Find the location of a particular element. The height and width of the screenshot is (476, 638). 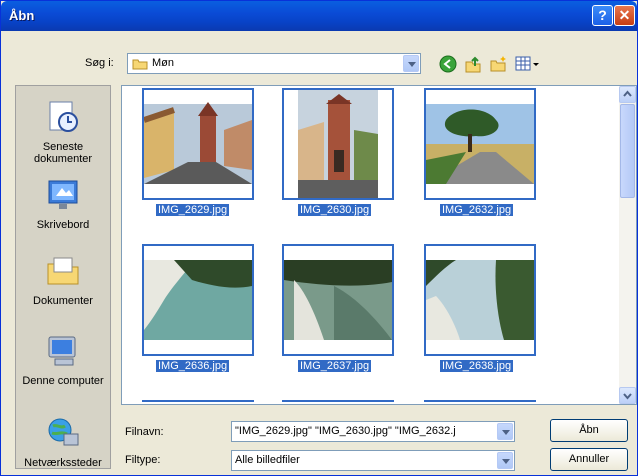

lookin-combo: Møn is located at coordinates (274, 63).